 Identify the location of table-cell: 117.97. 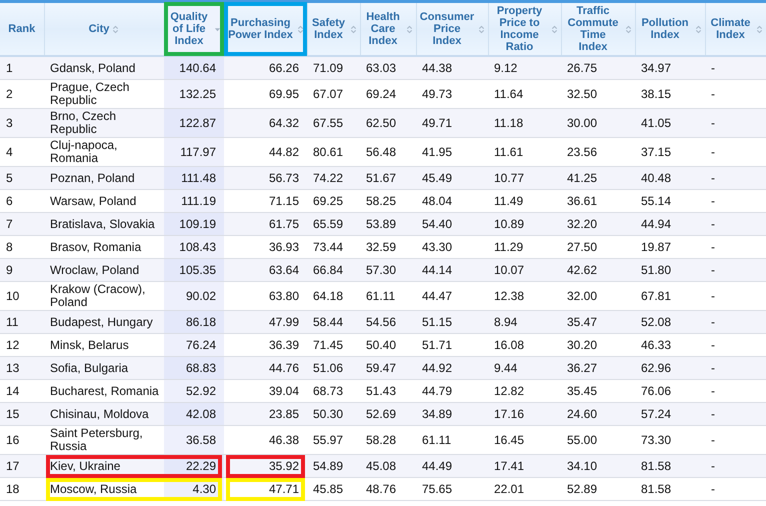
(194, 152).